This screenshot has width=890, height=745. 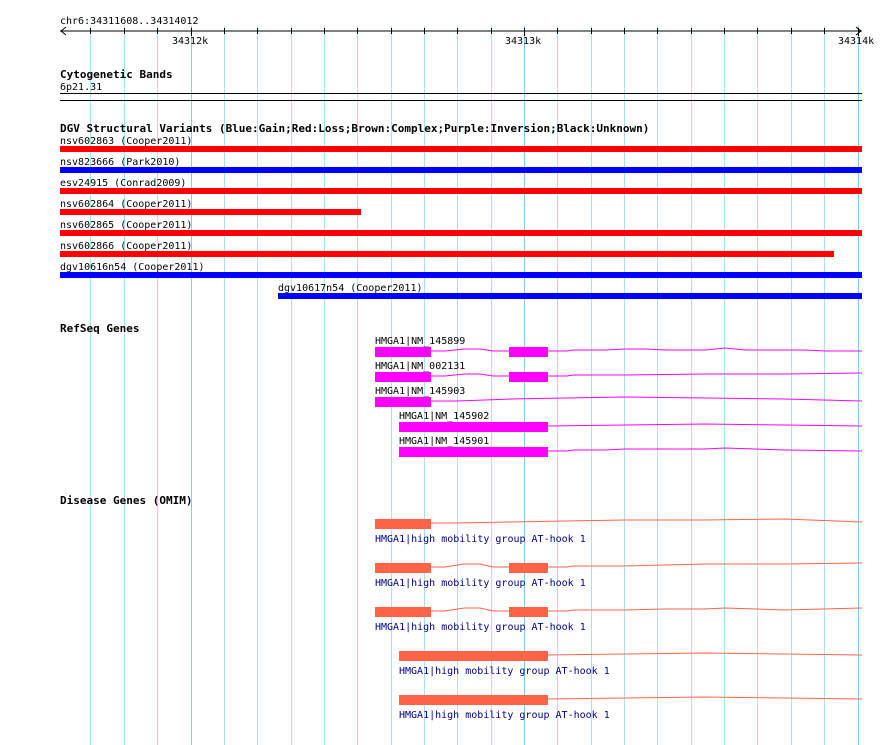 I want to click on gene-label: HMGA1|NM_145902, so click(x=444, y=416).